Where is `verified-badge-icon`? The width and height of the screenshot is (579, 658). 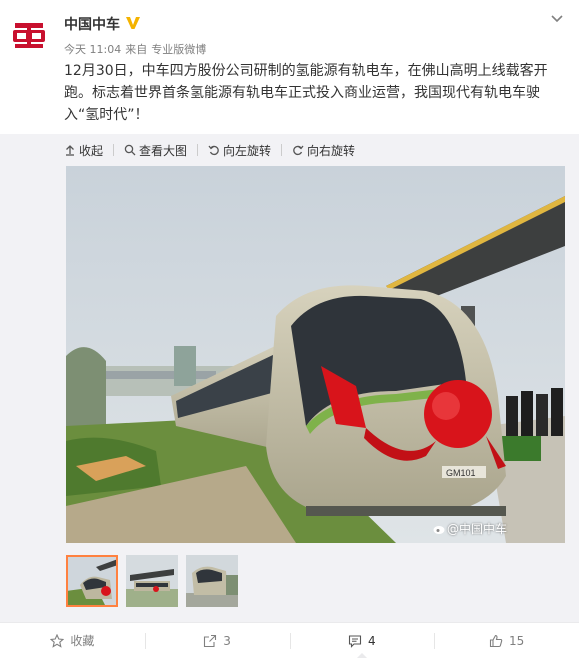 verified-badge-icon is located at coordinates (133, 23).